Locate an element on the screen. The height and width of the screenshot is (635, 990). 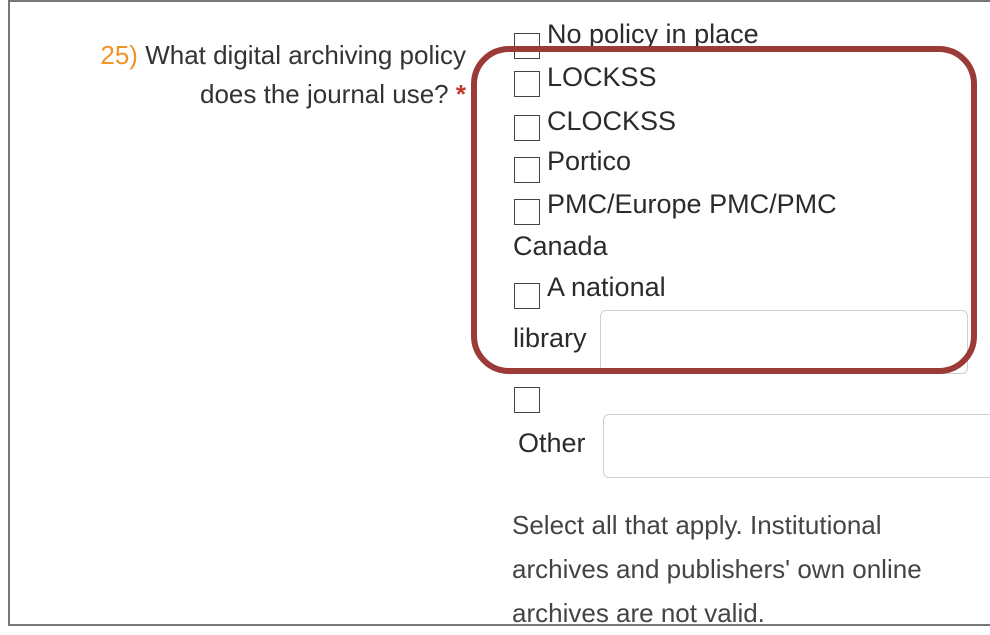
checkbox-other is located at coordinates (527, 400).